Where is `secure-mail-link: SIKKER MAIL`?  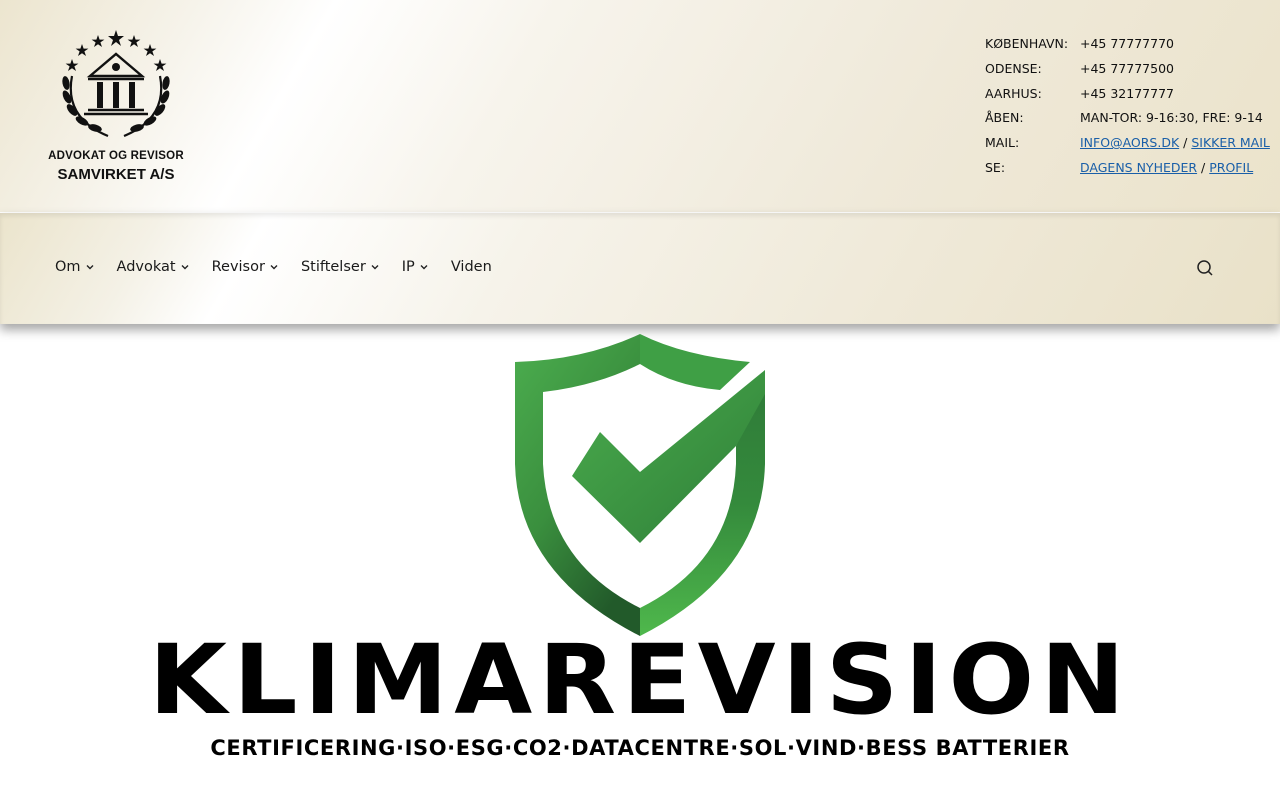
secure-mail-link: SIKKER MAIL is located at coordinates (1230, 142).